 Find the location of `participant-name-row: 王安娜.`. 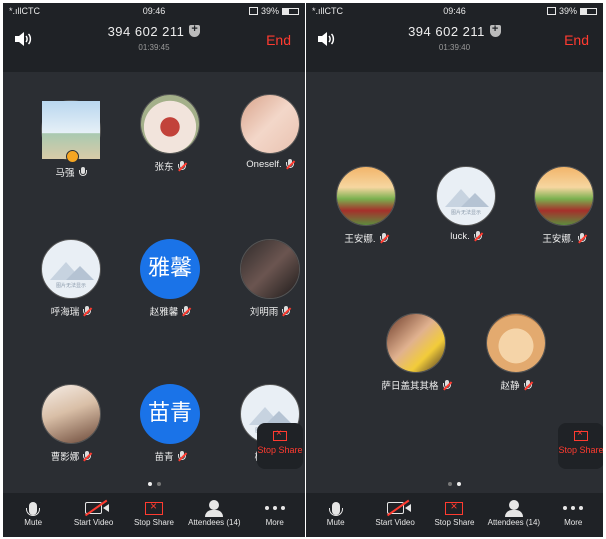

participant-name-row: 王安娜. is located at coordinates (558, 238).